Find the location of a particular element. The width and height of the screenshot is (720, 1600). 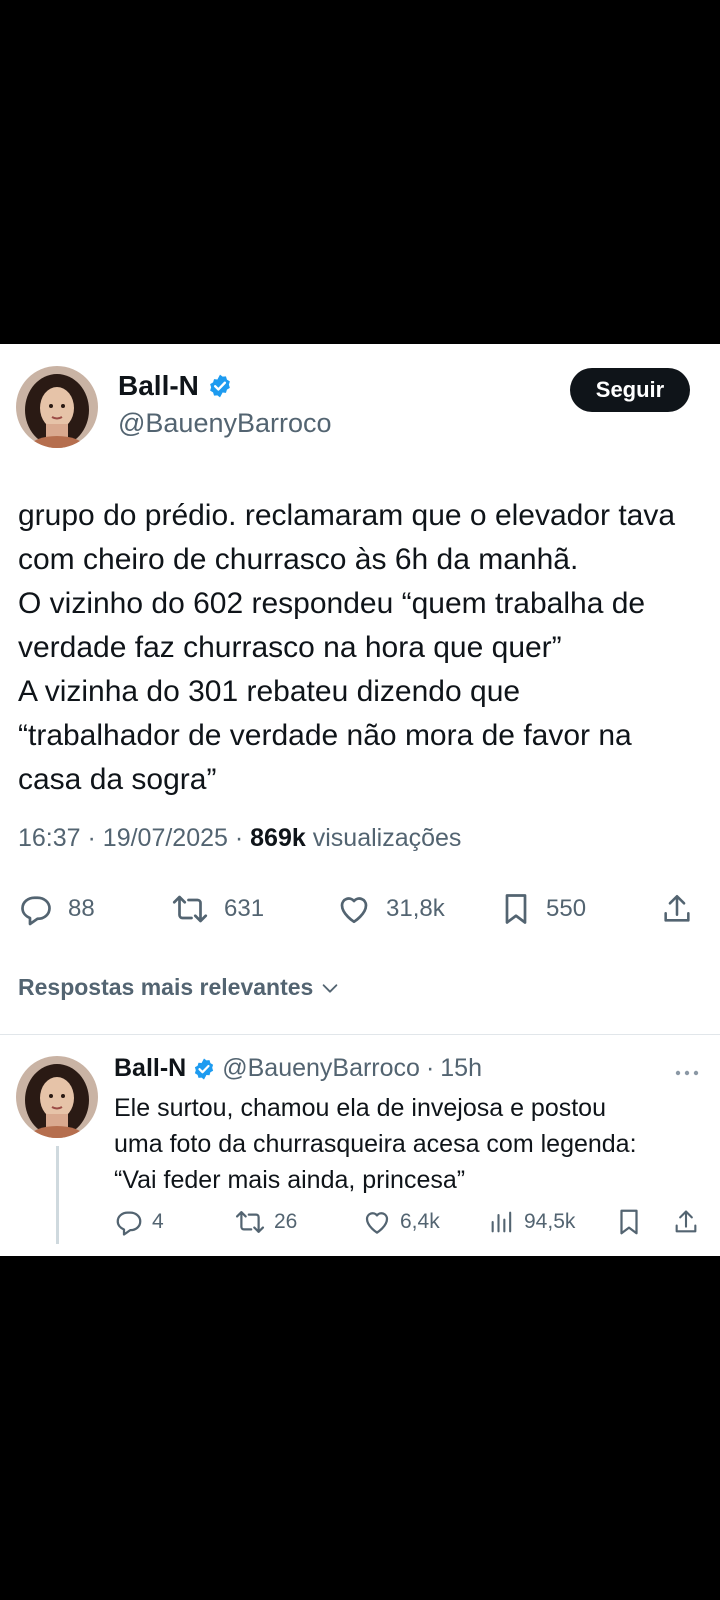

bookmark-button: 550 is located at coordinates (543, 909).